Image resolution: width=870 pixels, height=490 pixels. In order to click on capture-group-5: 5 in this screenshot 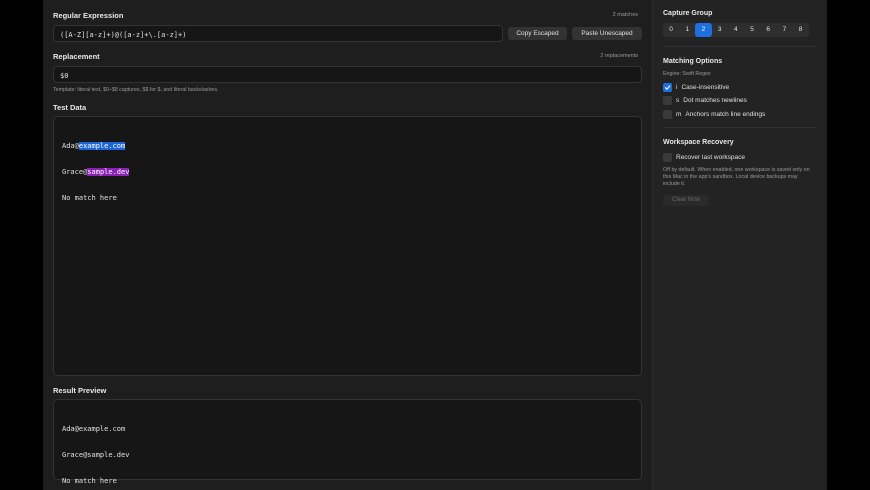, I will do `click(752, 30)`.